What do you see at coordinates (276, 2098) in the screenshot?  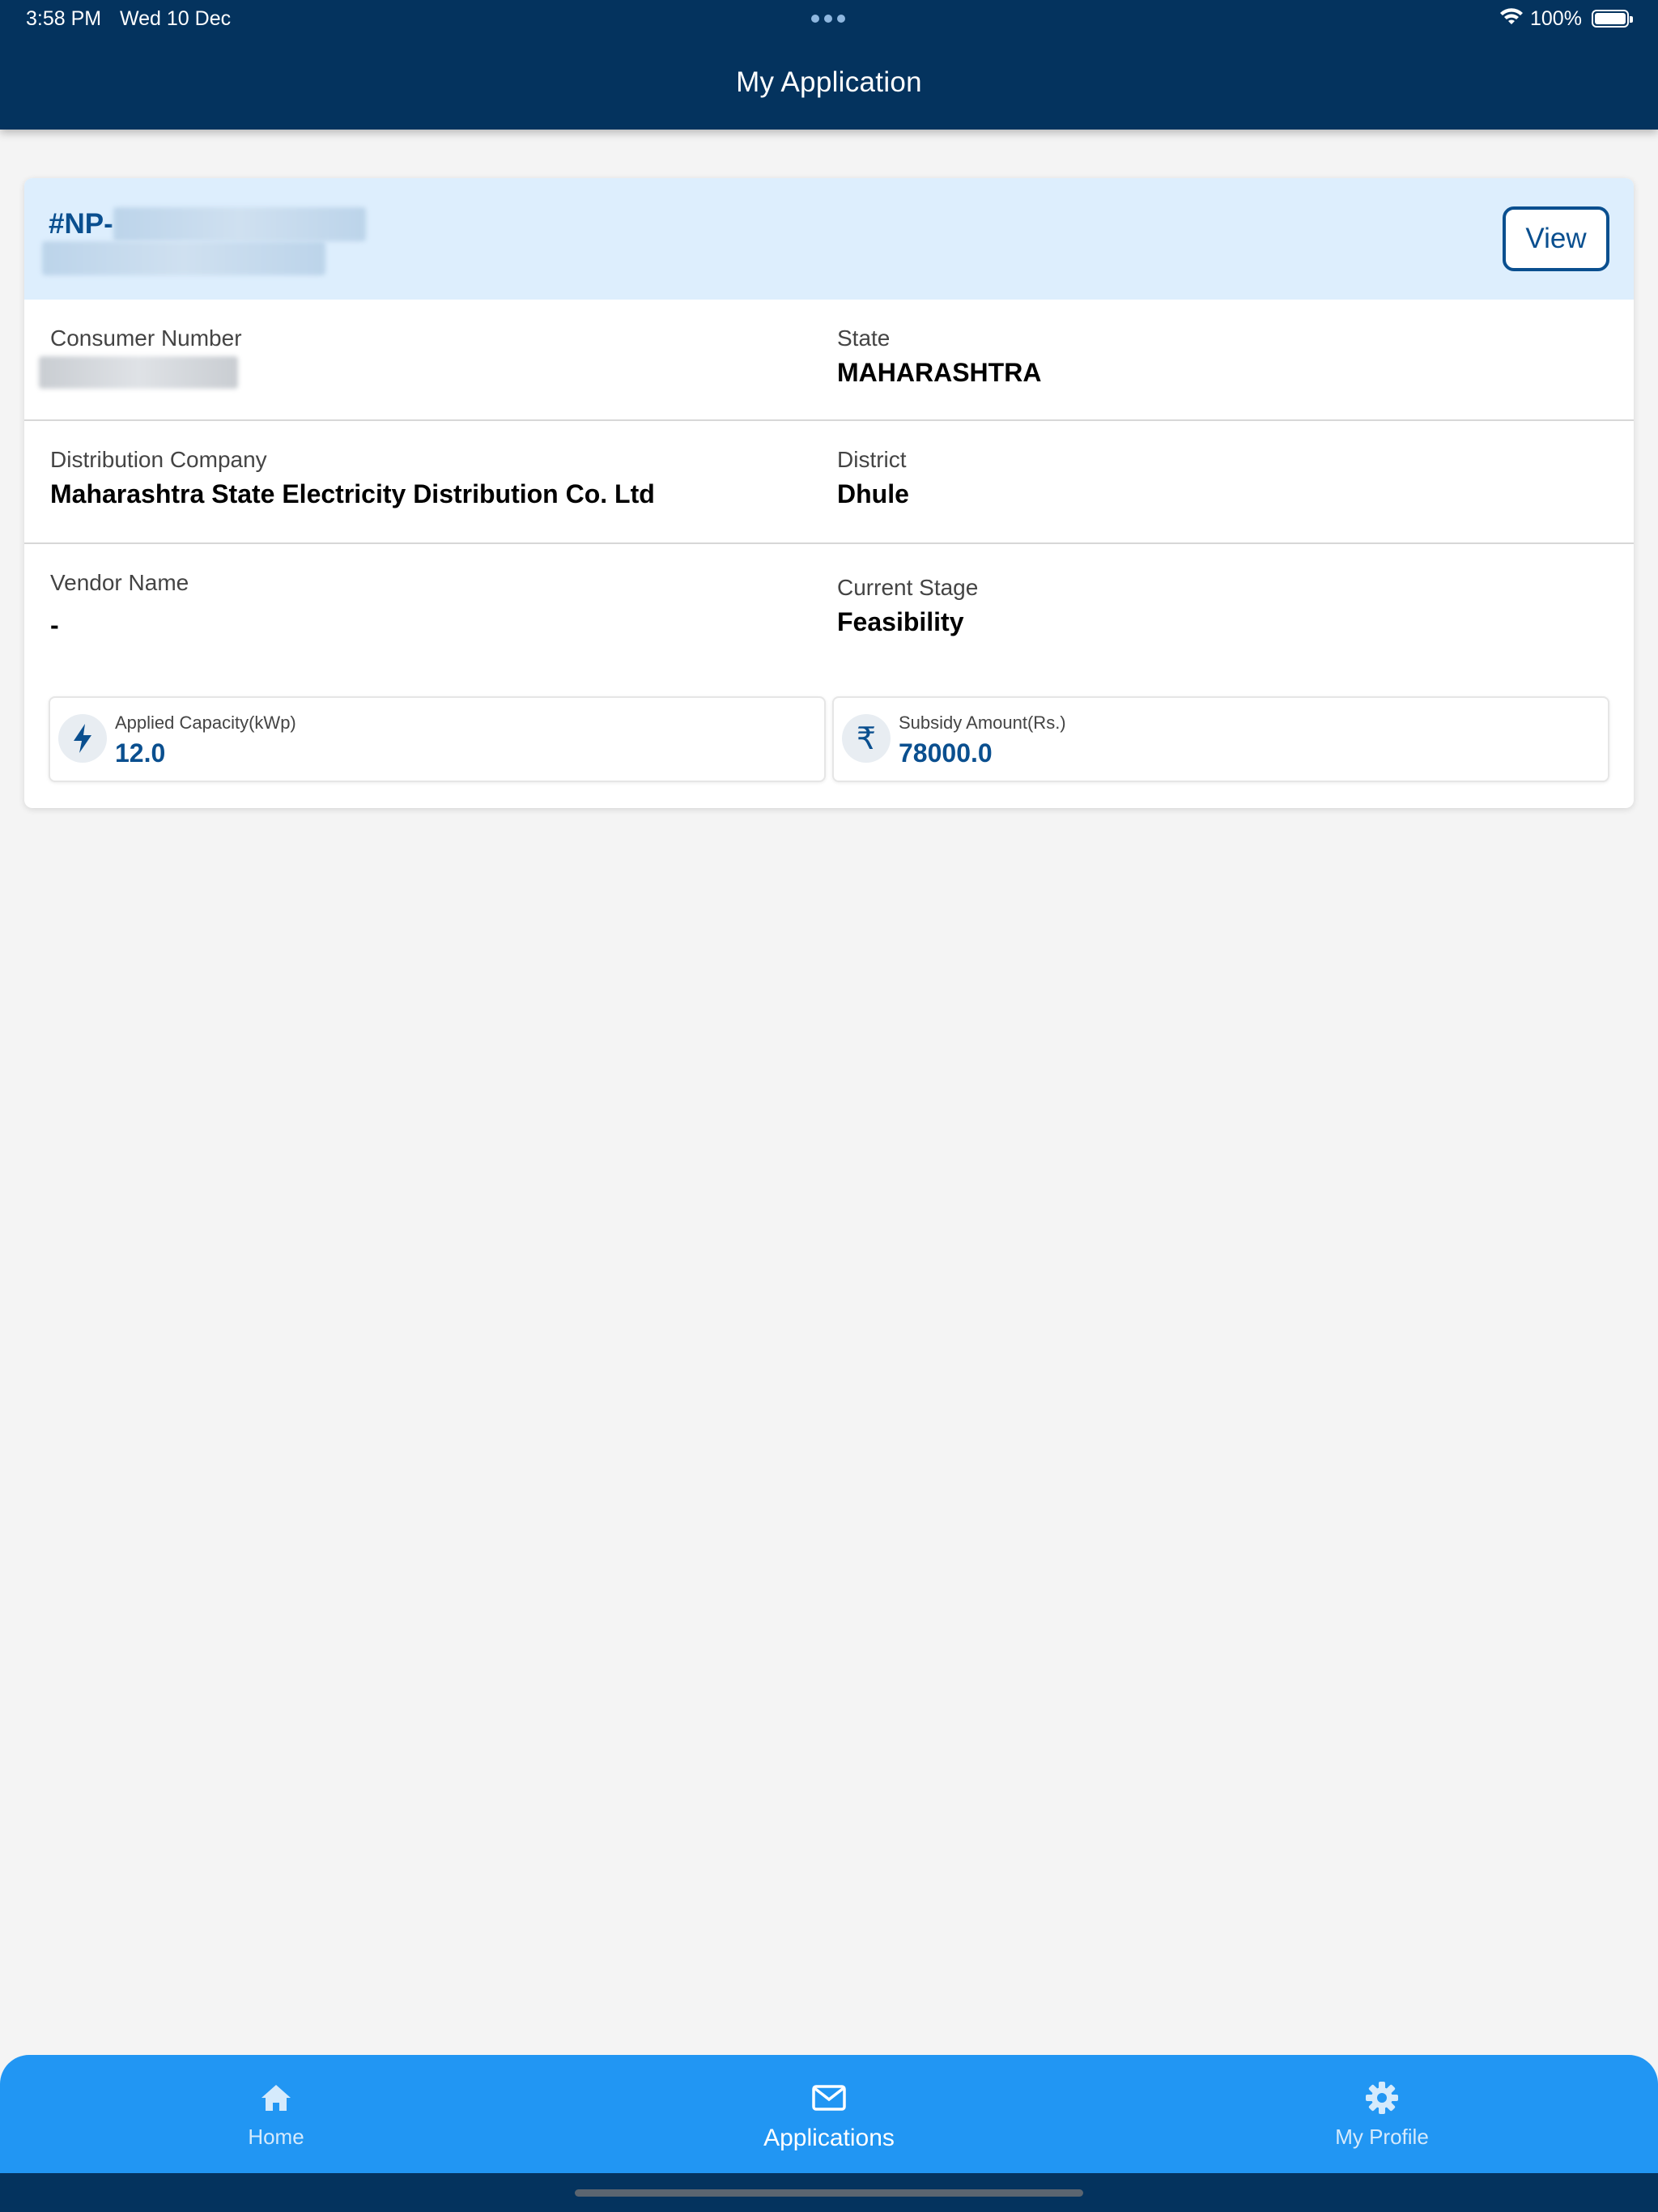 I see `home-icon` at bounding box center [276, 2098].